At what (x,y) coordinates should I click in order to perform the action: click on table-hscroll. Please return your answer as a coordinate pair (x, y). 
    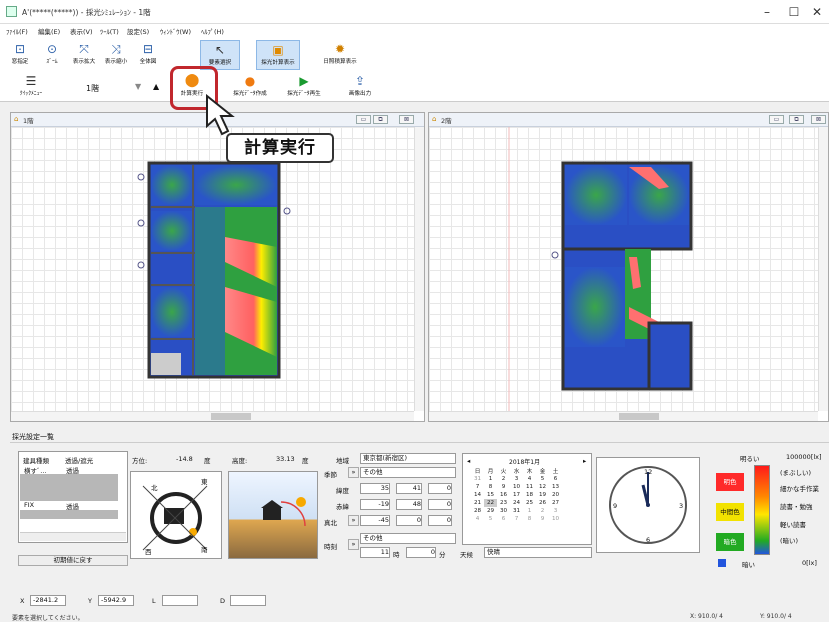
    Looking at the image, I should click on (73, 536).